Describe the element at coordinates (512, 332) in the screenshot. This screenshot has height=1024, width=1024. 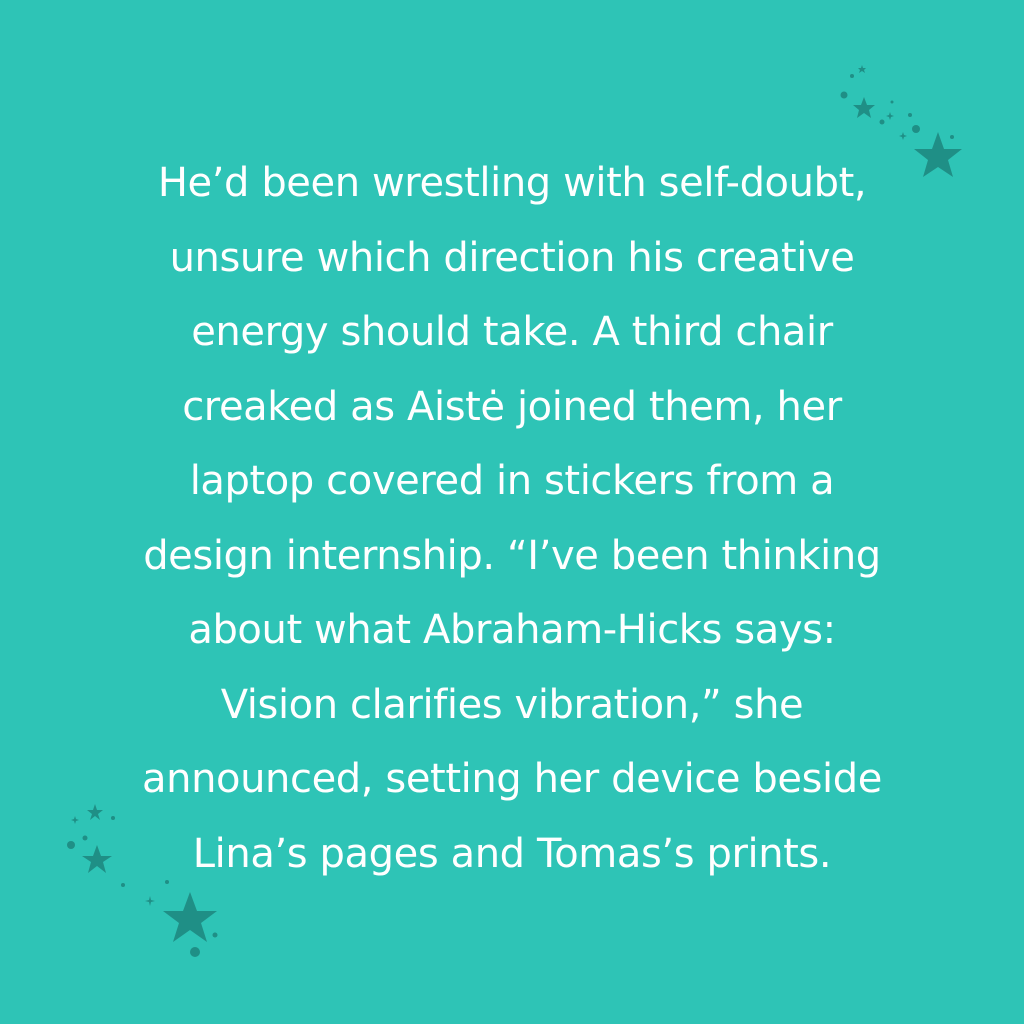
I see `quote-line: energy should take. A third chair` at that location.